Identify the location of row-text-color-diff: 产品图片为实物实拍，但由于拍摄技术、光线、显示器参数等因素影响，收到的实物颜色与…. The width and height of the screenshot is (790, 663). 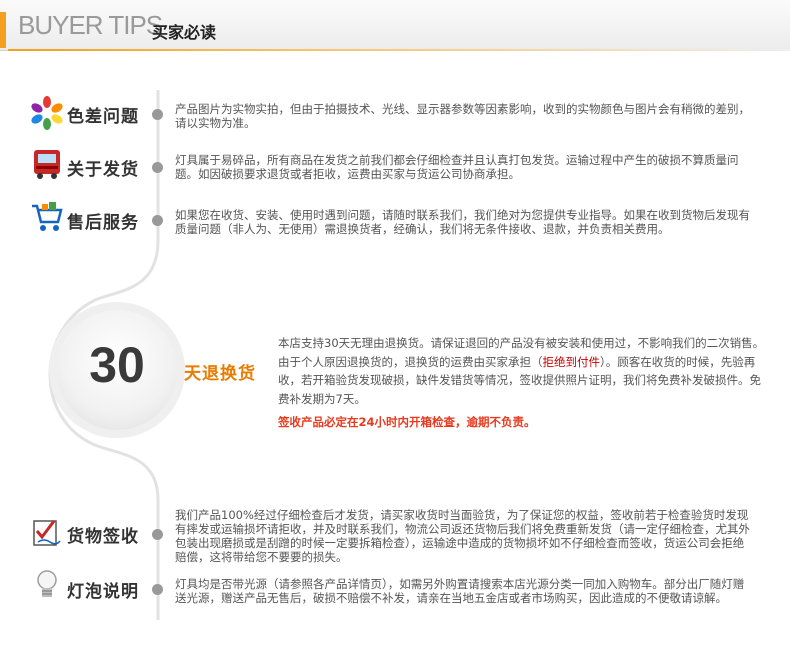
(462, 116).